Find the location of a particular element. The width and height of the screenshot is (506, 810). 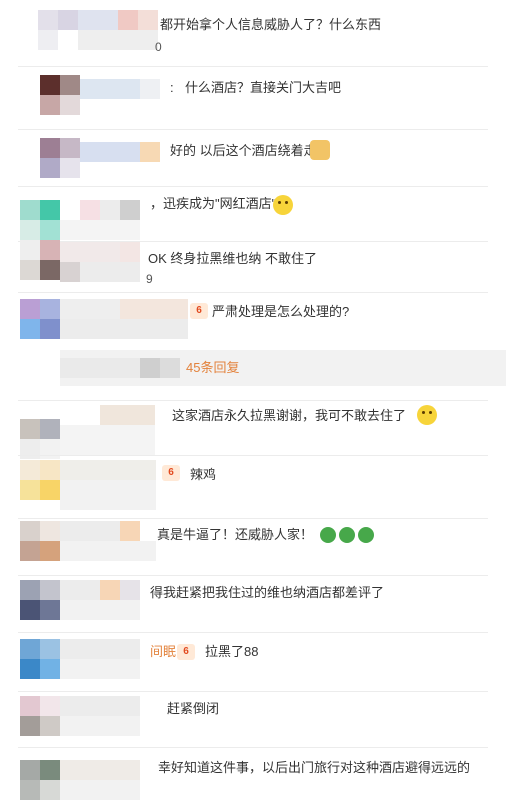

comment-text: 辣鸡 is located at coordinates (203, 474).